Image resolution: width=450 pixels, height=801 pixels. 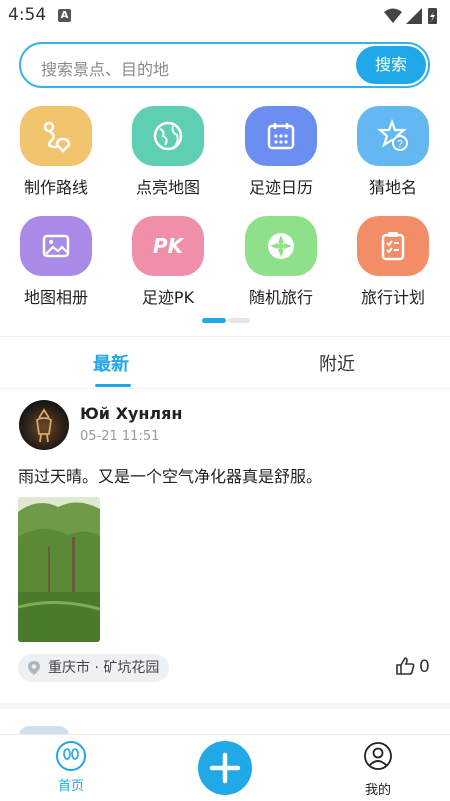 I want to click on status-icons, so click(x=410, y=16).